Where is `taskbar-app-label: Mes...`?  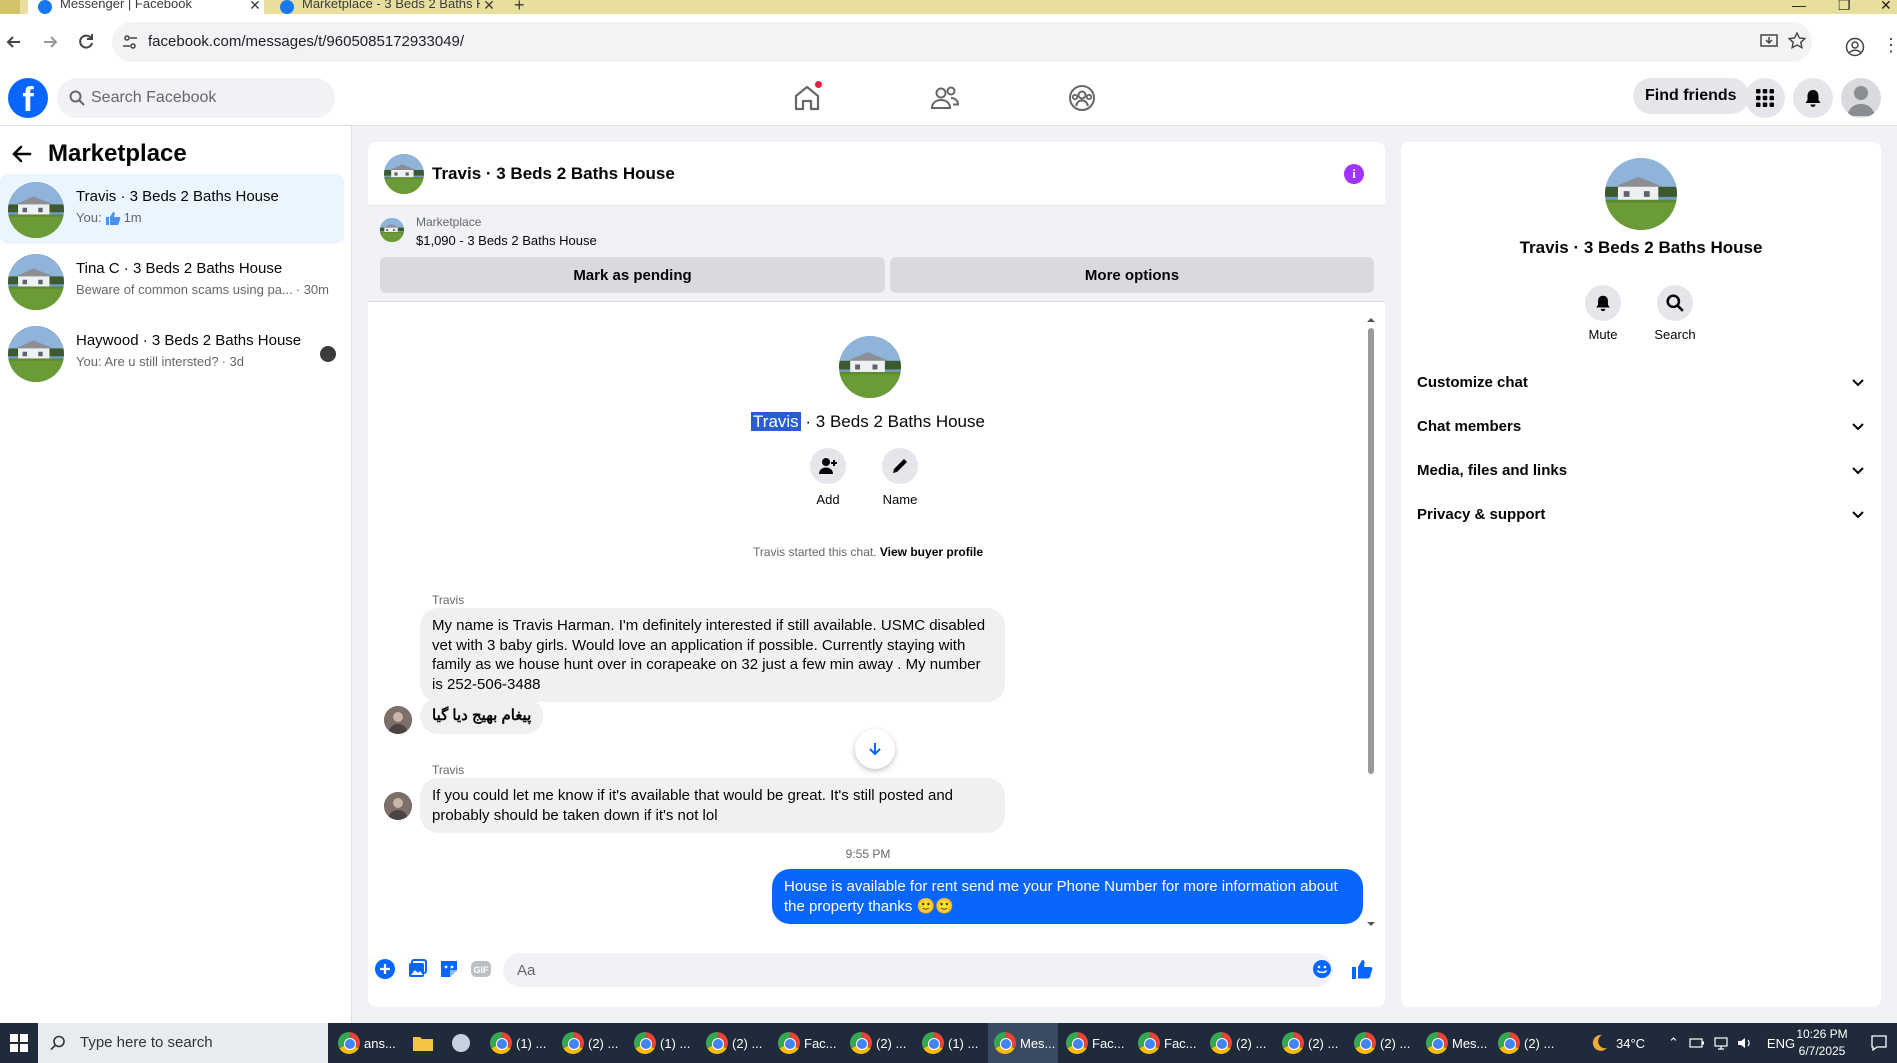
taskbar-app-label: Mes... is located at coordinates (1038, 1043).